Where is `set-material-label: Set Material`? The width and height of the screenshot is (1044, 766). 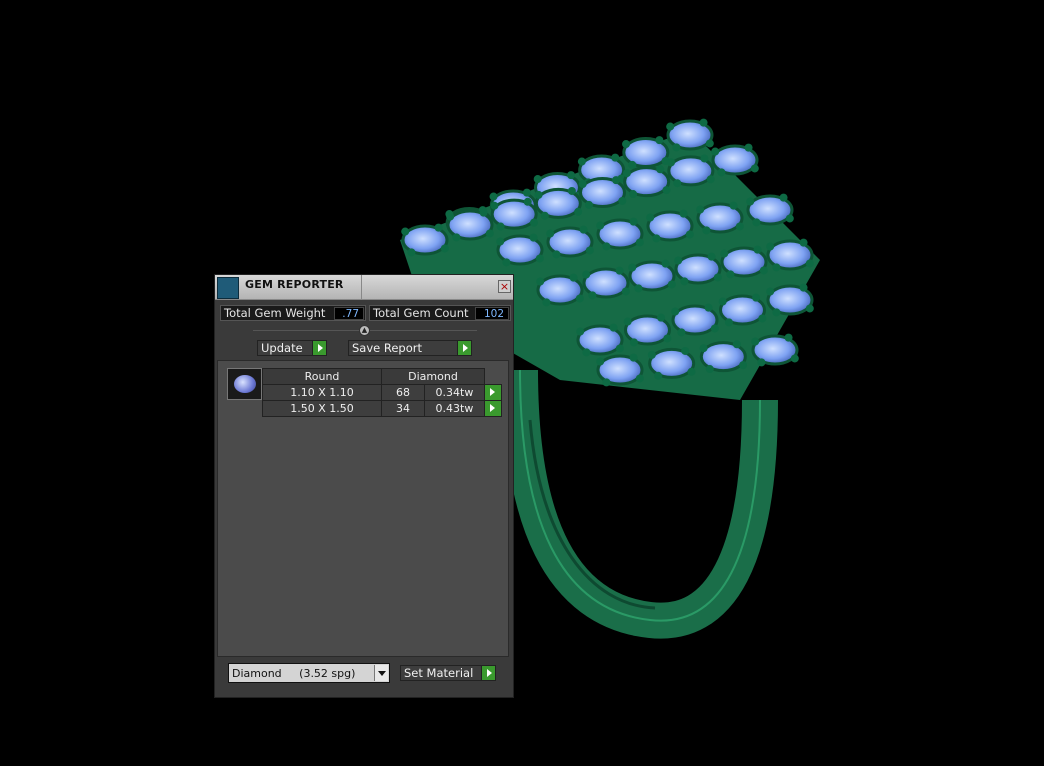 set-material-label: Set Material is located at coordinates (439, 673).